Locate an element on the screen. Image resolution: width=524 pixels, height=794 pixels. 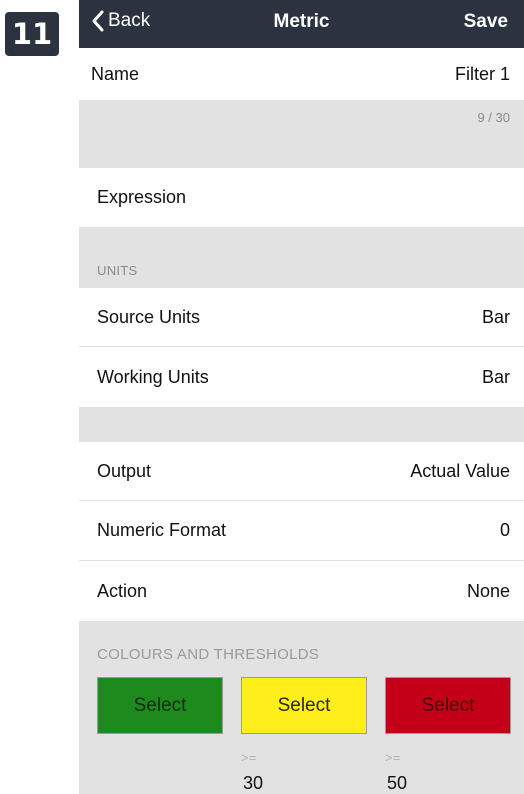
working-units-label: Working Units is located at coordinates (153, 376).